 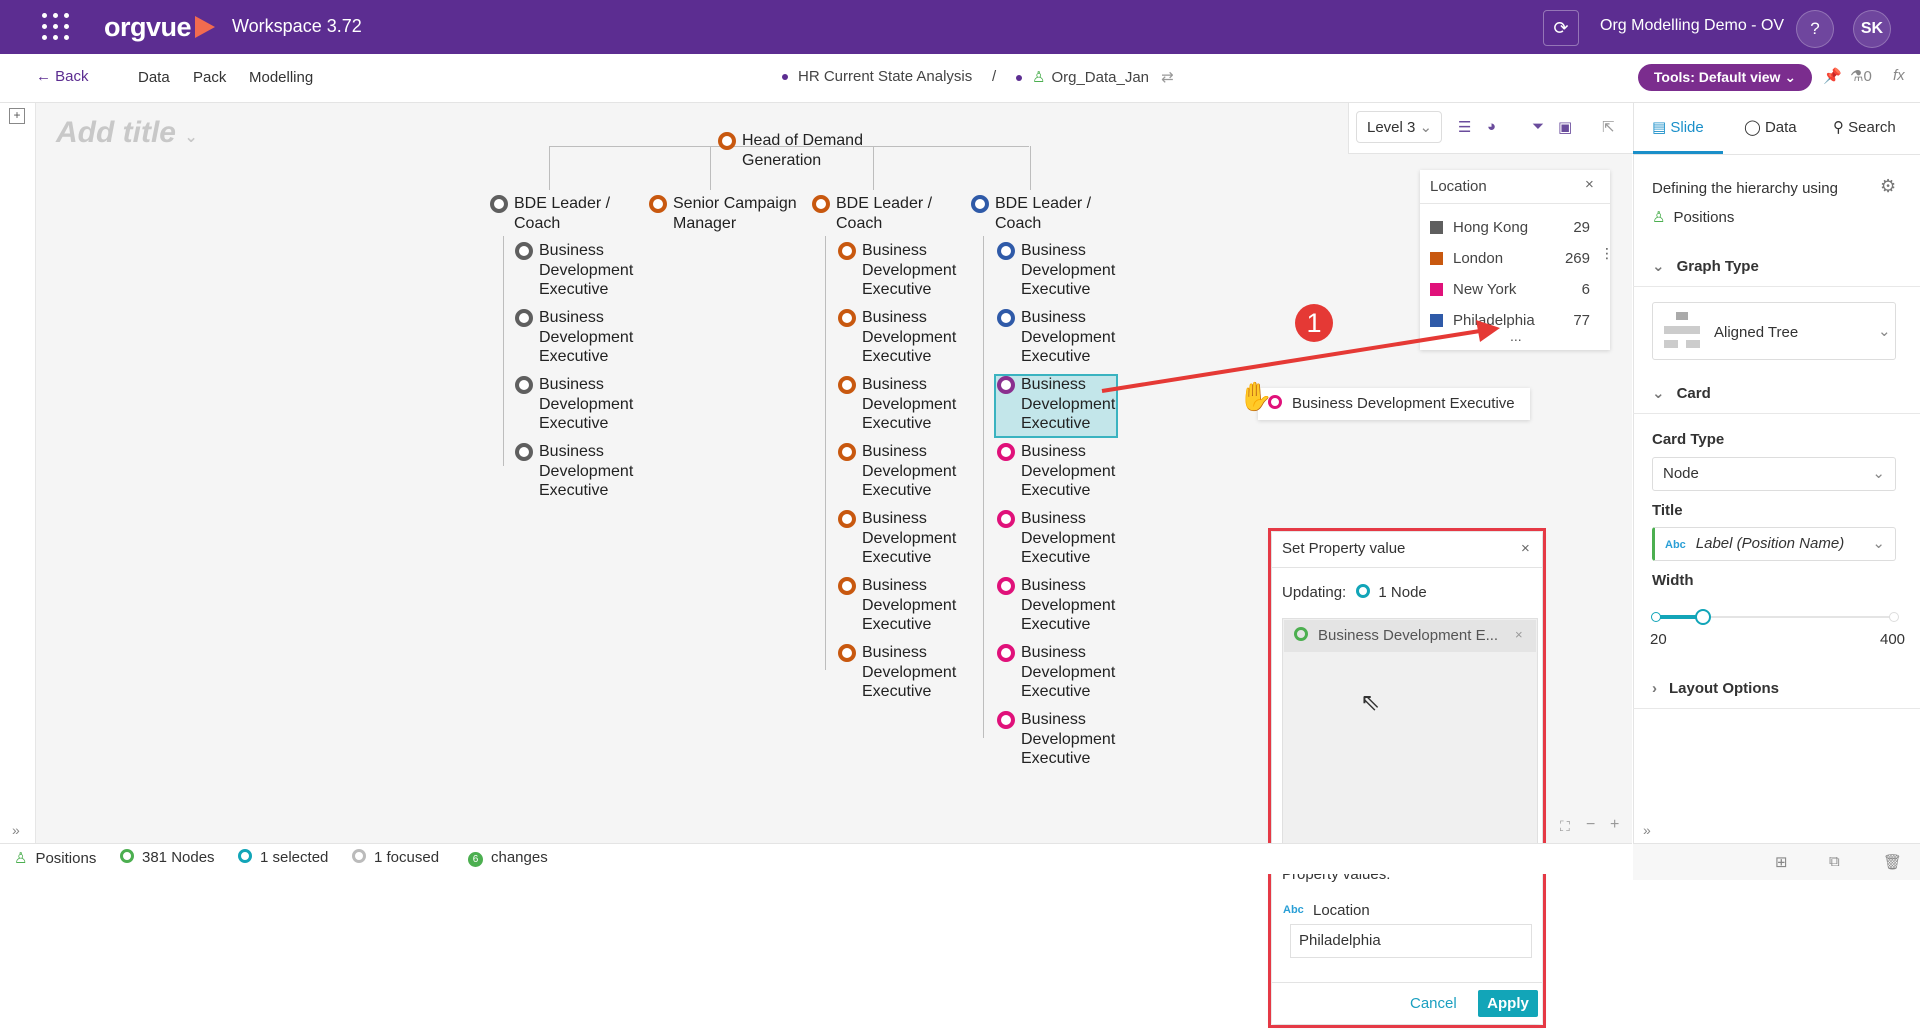 I want to click on width-label: Width, so click(x=1673, y=580).